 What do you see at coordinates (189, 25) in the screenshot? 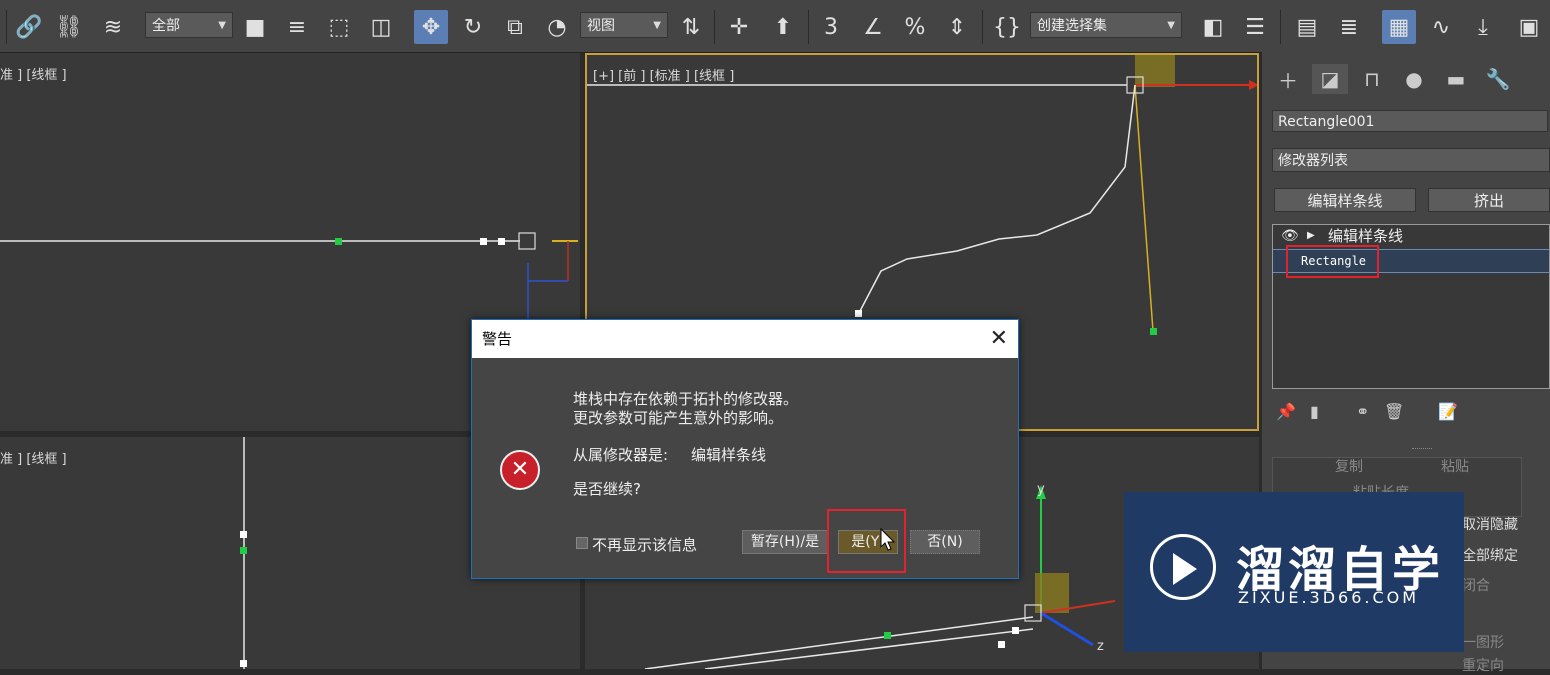
I see `selection-filter-dropdown: 全部 ▼` at bounding box center [189, 25].